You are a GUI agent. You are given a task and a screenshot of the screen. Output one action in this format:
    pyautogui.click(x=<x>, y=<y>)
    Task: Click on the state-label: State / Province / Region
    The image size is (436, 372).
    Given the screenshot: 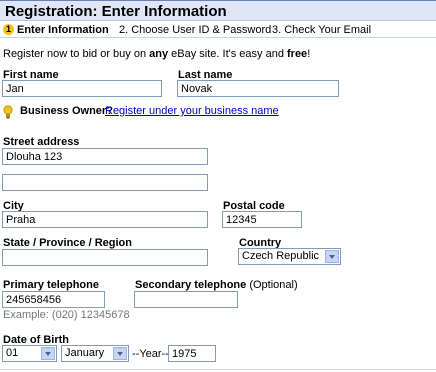 What is the action you would take?
    pyautogui.click(x=67, y=243)
    